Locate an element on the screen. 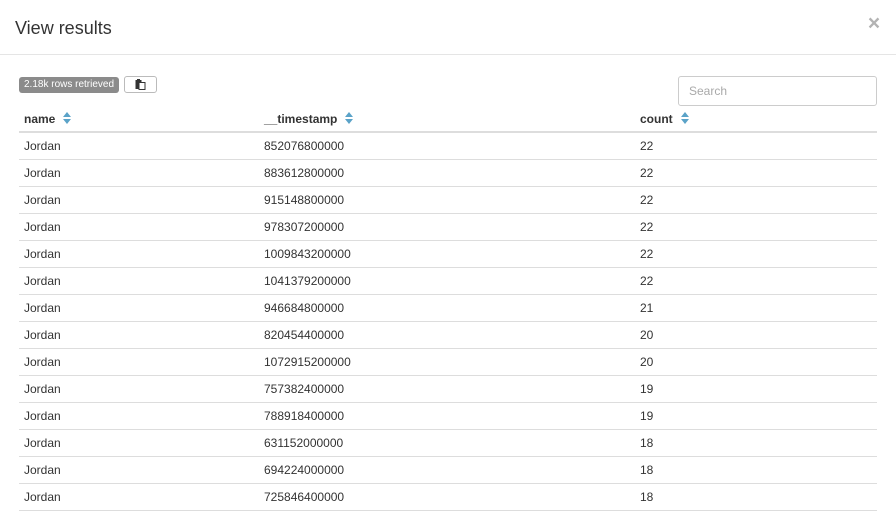  cell-timestamp: 1009843200000 is located at coordinates (447, 254).